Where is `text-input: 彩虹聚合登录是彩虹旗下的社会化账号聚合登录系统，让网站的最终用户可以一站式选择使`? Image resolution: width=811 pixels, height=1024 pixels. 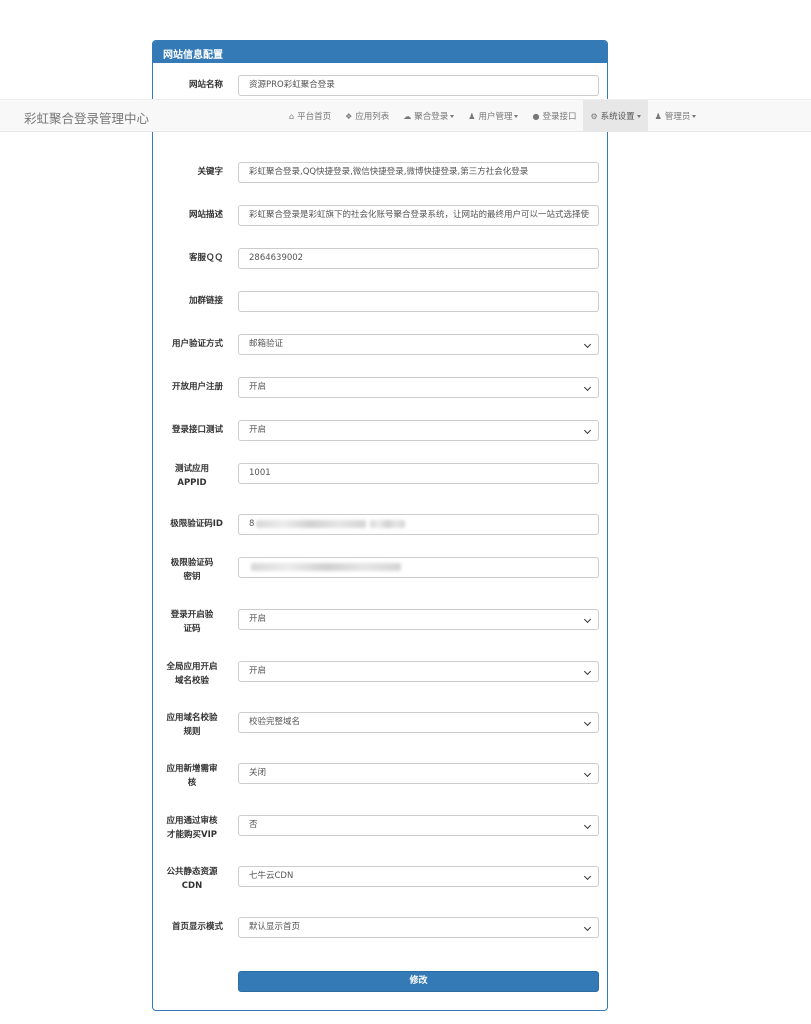 text-input: 彩虹聚合登录是彩虹旗下的社会化账号聚合登录系统，让网站的最终用户可以一站式选择使 is located at coordinates (418, 215).